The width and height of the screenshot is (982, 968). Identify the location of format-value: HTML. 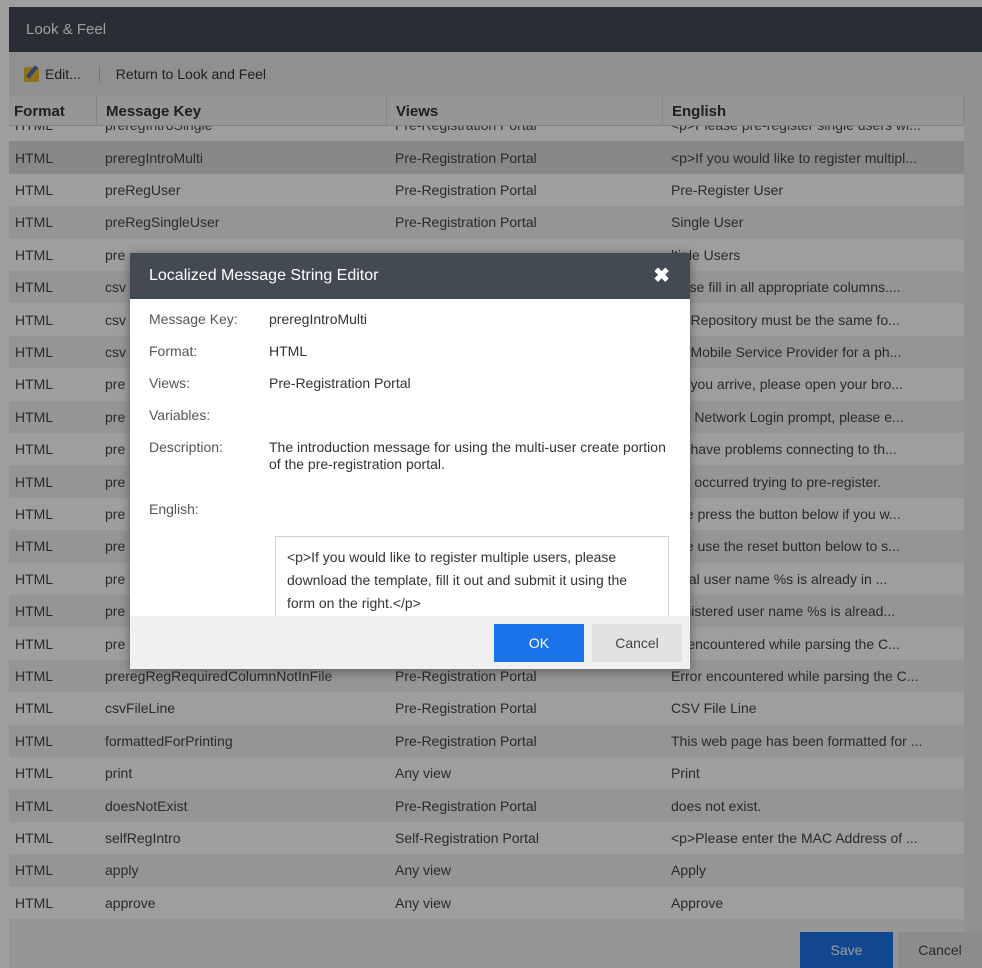
(288, 351).